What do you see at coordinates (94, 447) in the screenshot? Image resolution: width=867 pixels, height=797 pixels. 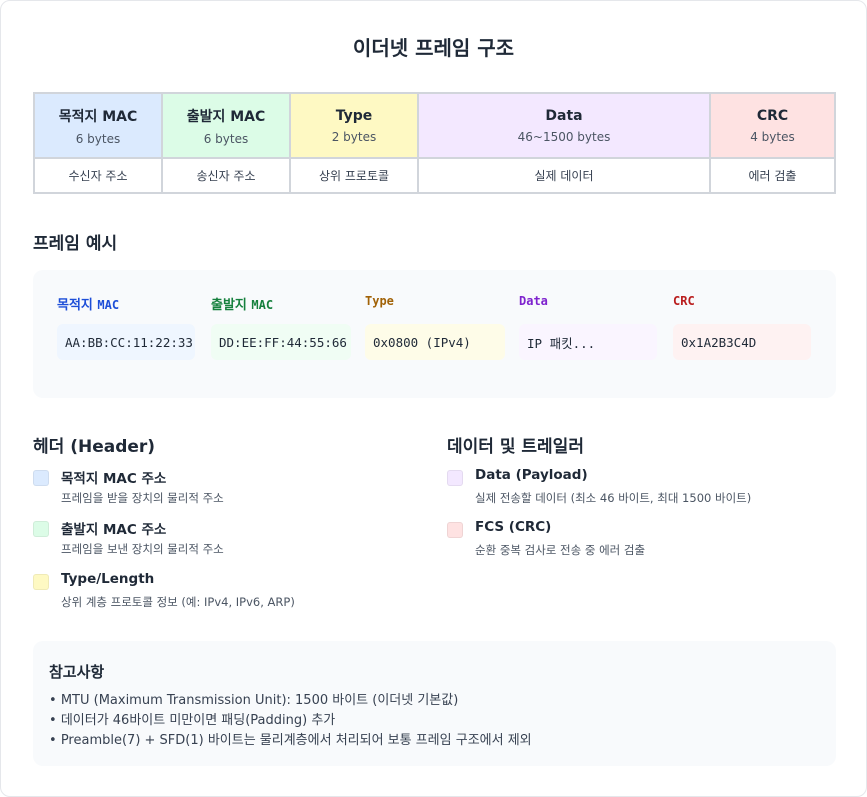 I see `legend-header-title: 헤더 (Header)` at bounding box center [94, 447].